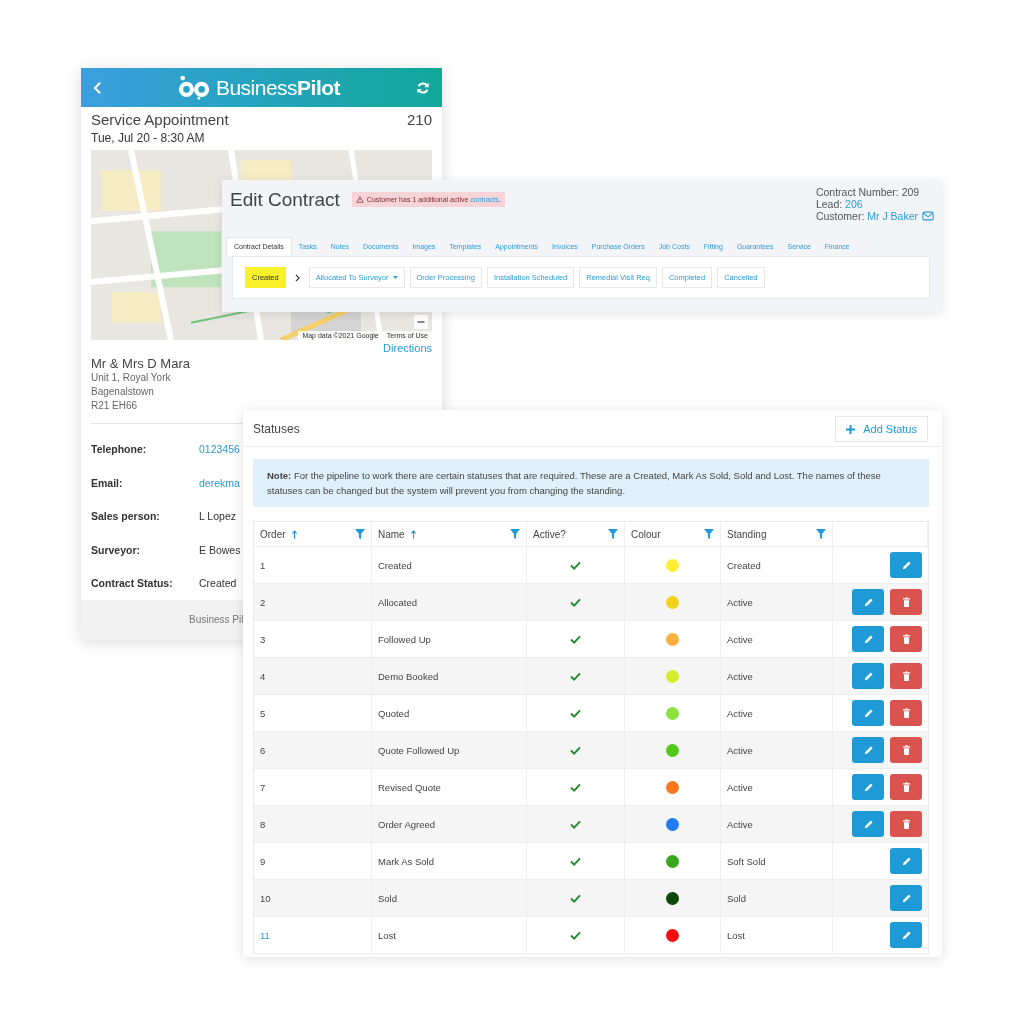  Describe the element at coordinates (391, 534) in the screenshot. I see `column-label: Name` at that location.